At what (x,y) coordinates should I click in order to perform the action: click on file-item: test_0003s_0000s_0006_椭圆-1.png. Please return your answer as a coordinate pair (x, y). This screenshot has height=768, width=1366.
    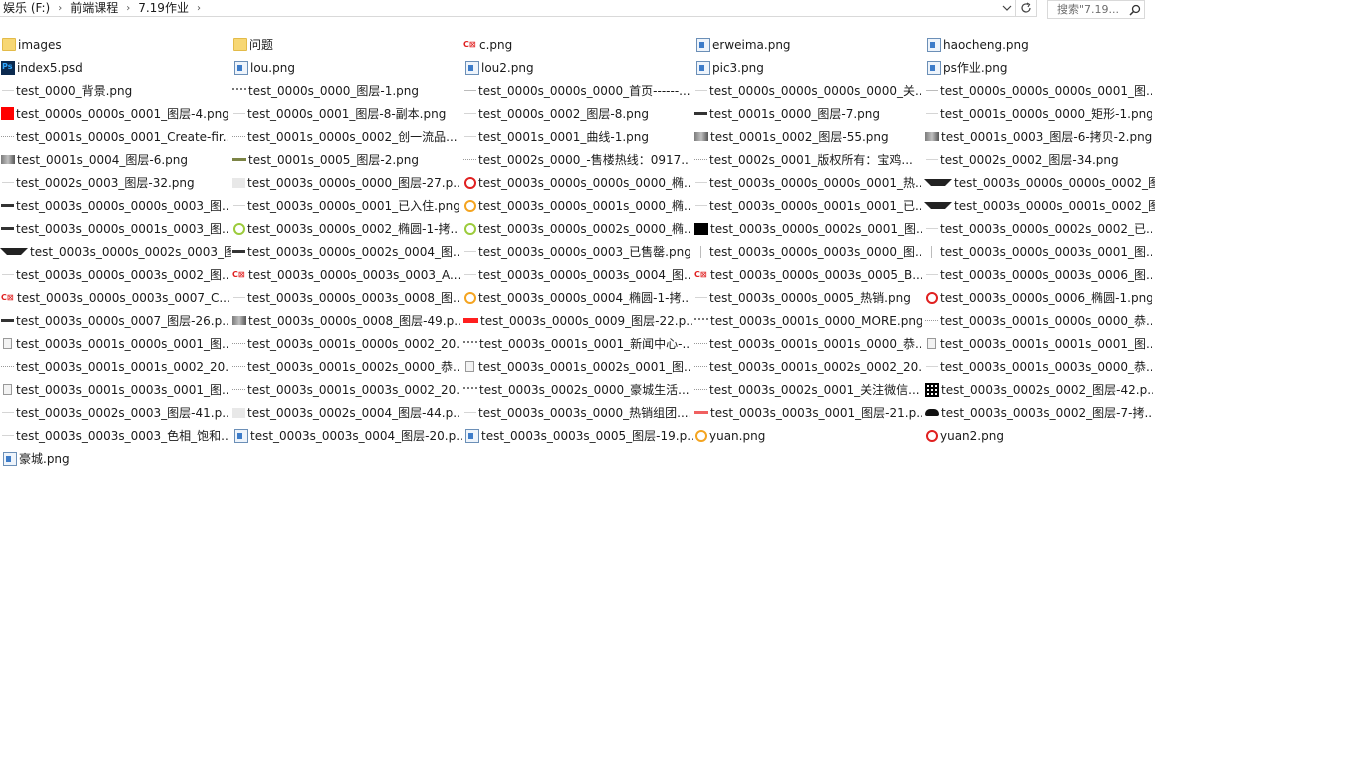
    Looking at the image, I should click on (1039, 297).